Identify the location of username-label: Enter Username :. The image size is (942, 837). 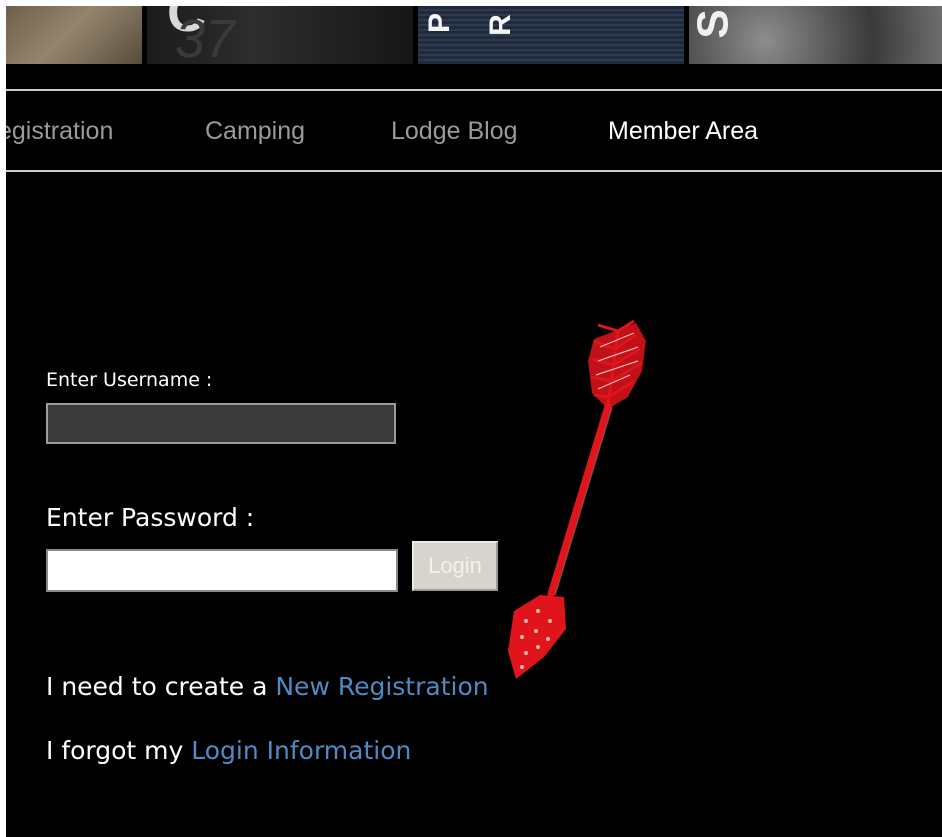
(129, 380).